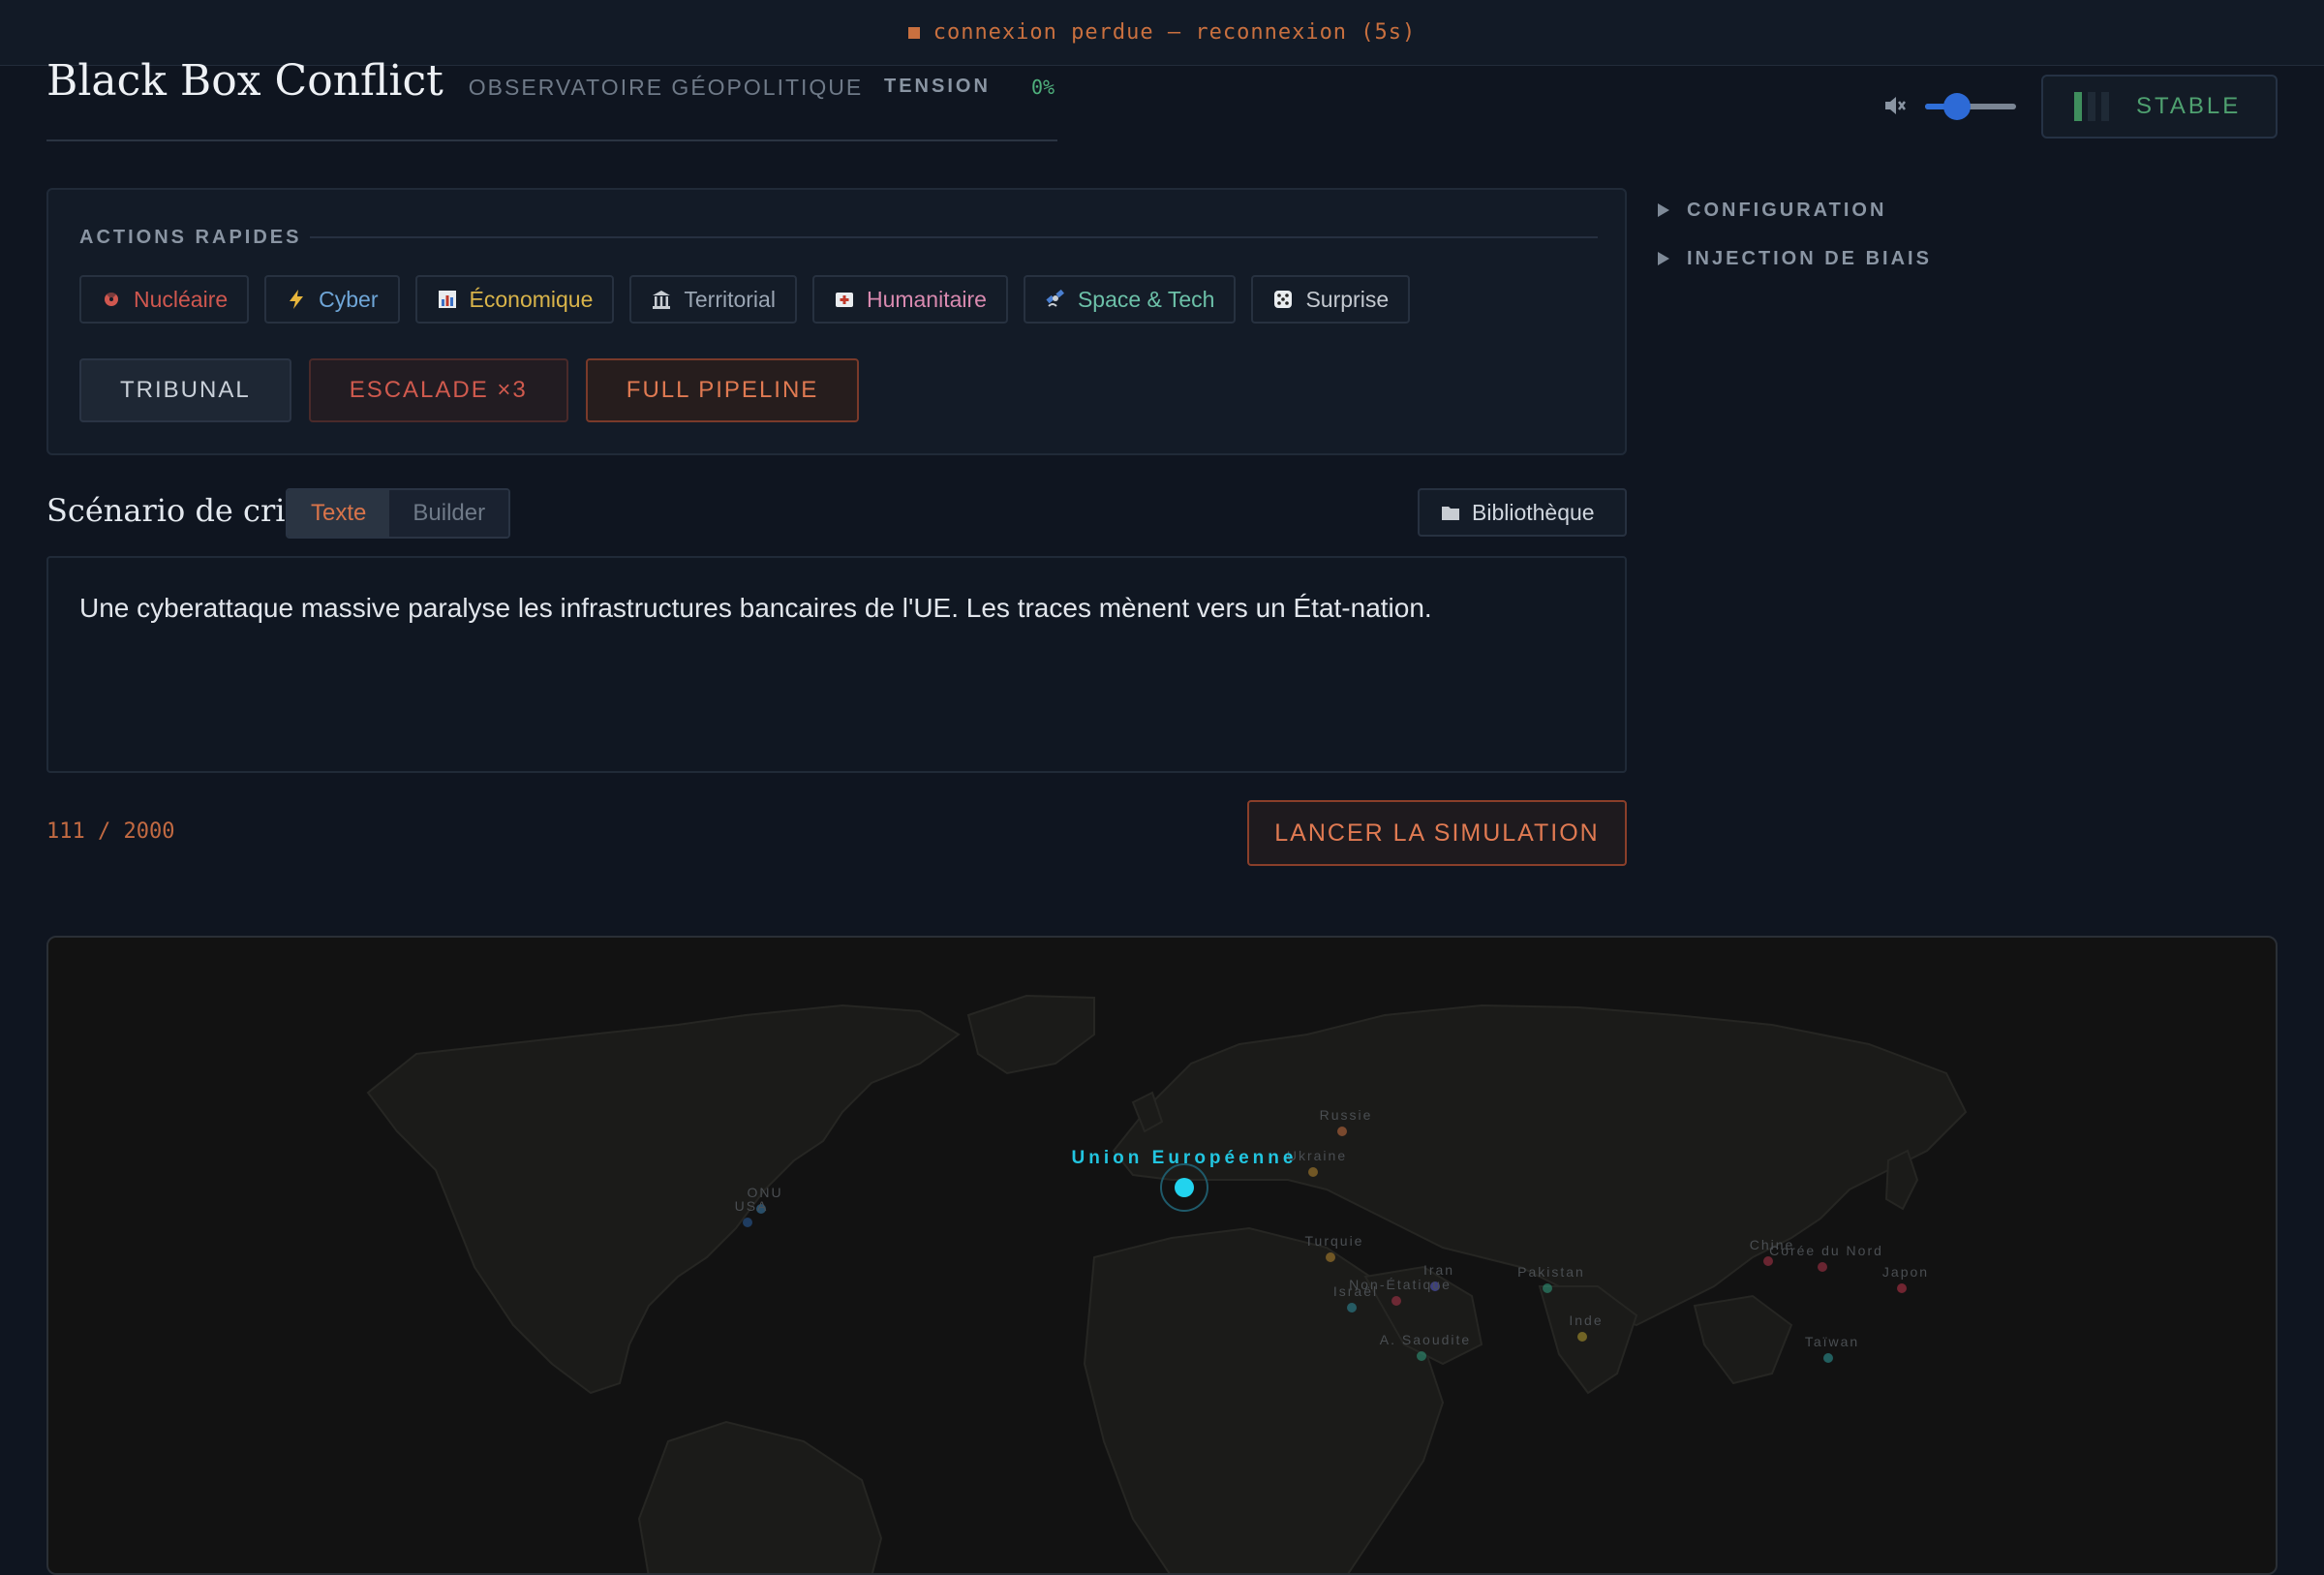 This screenshot has width=2324, height=1575. What do you see at coordinates (1832, 1341) in the screenshot?
I see `actor-label: Taïwan` at bounding box center [1832, 1341].